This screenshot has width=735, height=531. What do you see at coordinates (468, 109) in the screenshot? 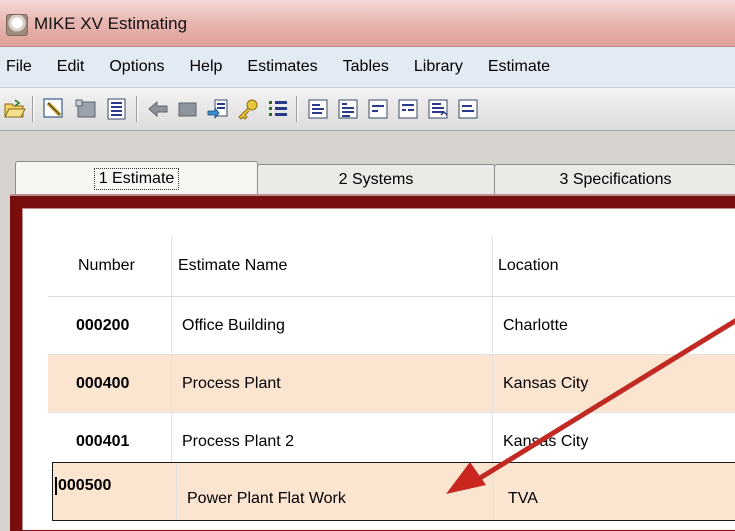
I see `report-f-icon` at bounding box center [468, 109].